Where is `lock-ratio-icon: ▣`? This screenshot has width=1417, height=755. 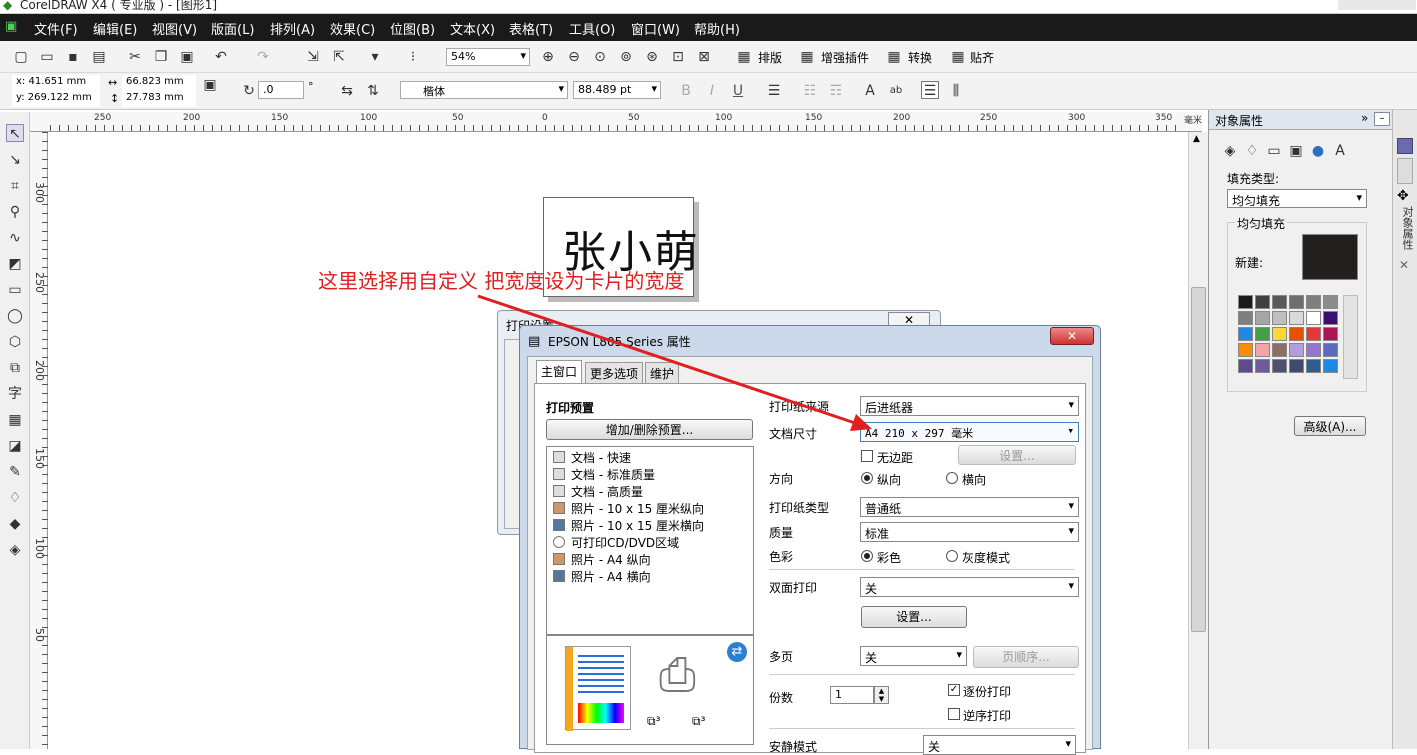 lock-ratio-icon: ▣ is located at coordinates (210, 85).